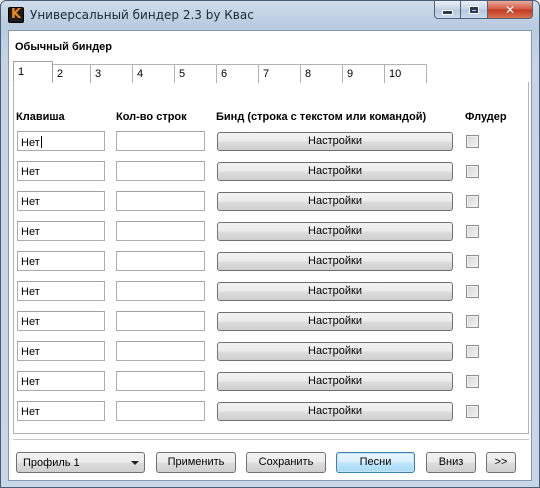 The height and width of the screenshot is (488, 540). What do you see at coordinates (321, 117) in the screenshot?
I see `column-header-bind: Бинд (строка с текстом или командой)` at bounding box center [321, 117].